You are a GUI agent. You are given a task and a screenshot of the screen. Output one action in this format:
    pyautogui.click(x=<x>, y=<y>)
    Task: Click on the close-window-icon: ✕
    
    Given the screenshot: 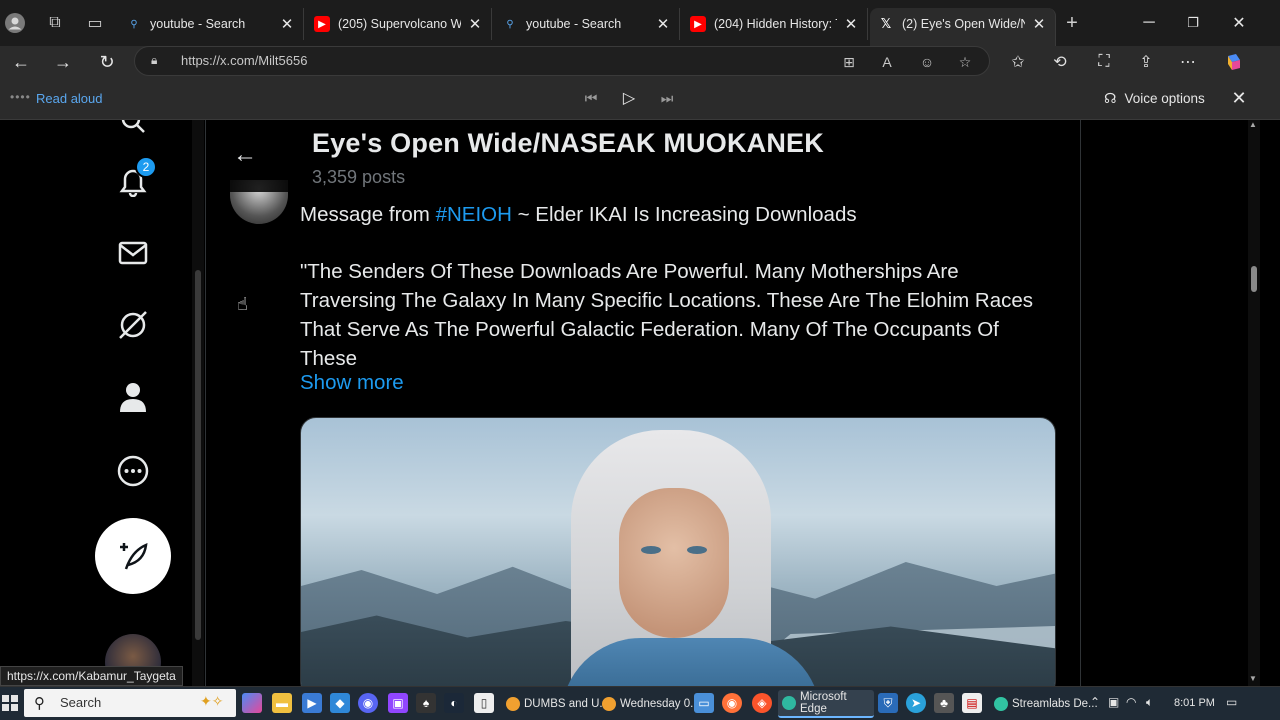 What is the action you would take?
    pyautogui.click(x=1239, y=23)
    